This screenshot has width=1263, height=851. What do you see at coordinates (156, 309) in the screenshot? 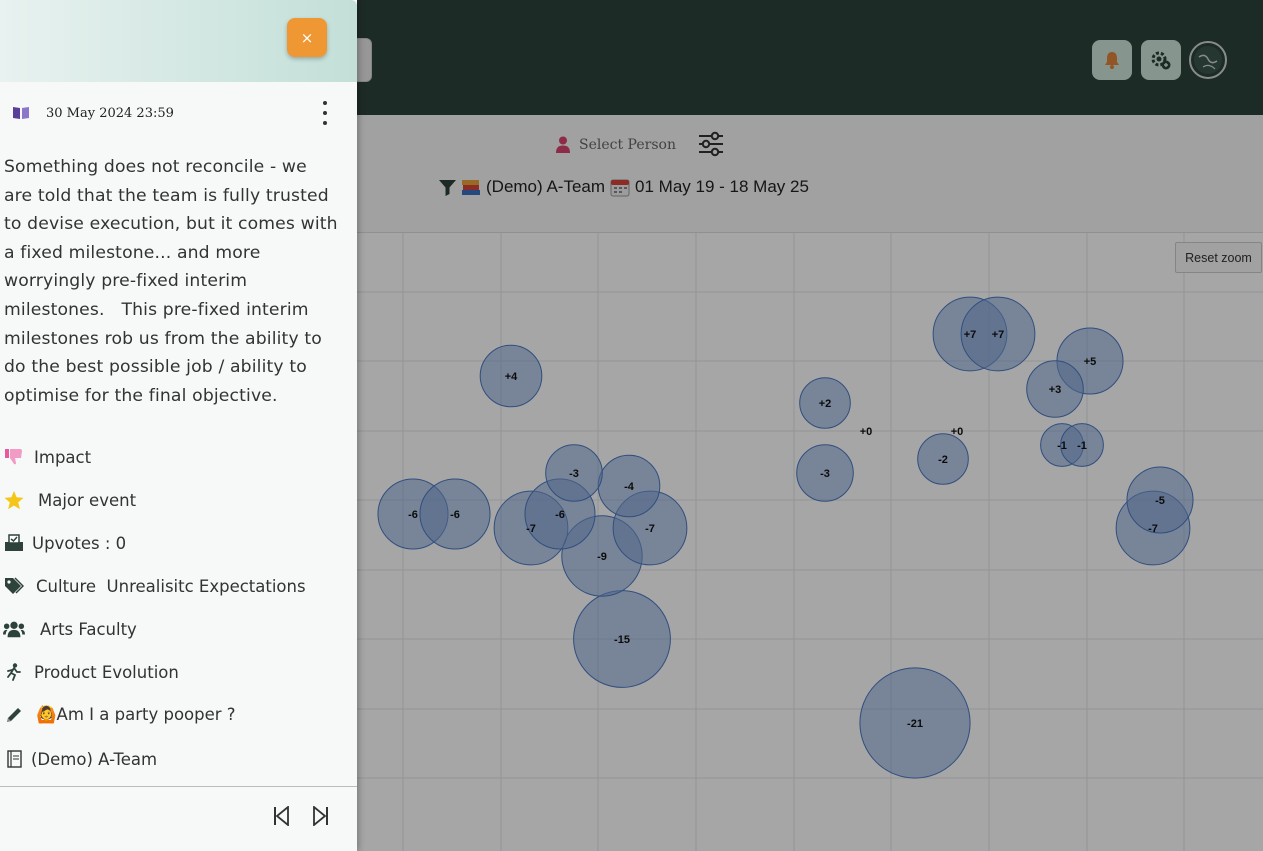
I see `body-line: milestones. This pre-fixed interim` at bounding box center [156, 309].